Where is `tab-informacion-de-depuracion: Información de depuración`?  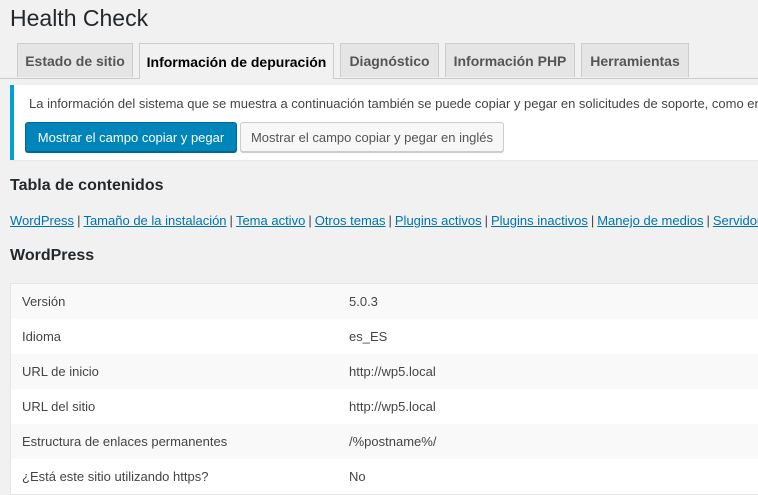
tab-informacion-de-depuracion: Información de depuración is located at coordinates (236, 61).